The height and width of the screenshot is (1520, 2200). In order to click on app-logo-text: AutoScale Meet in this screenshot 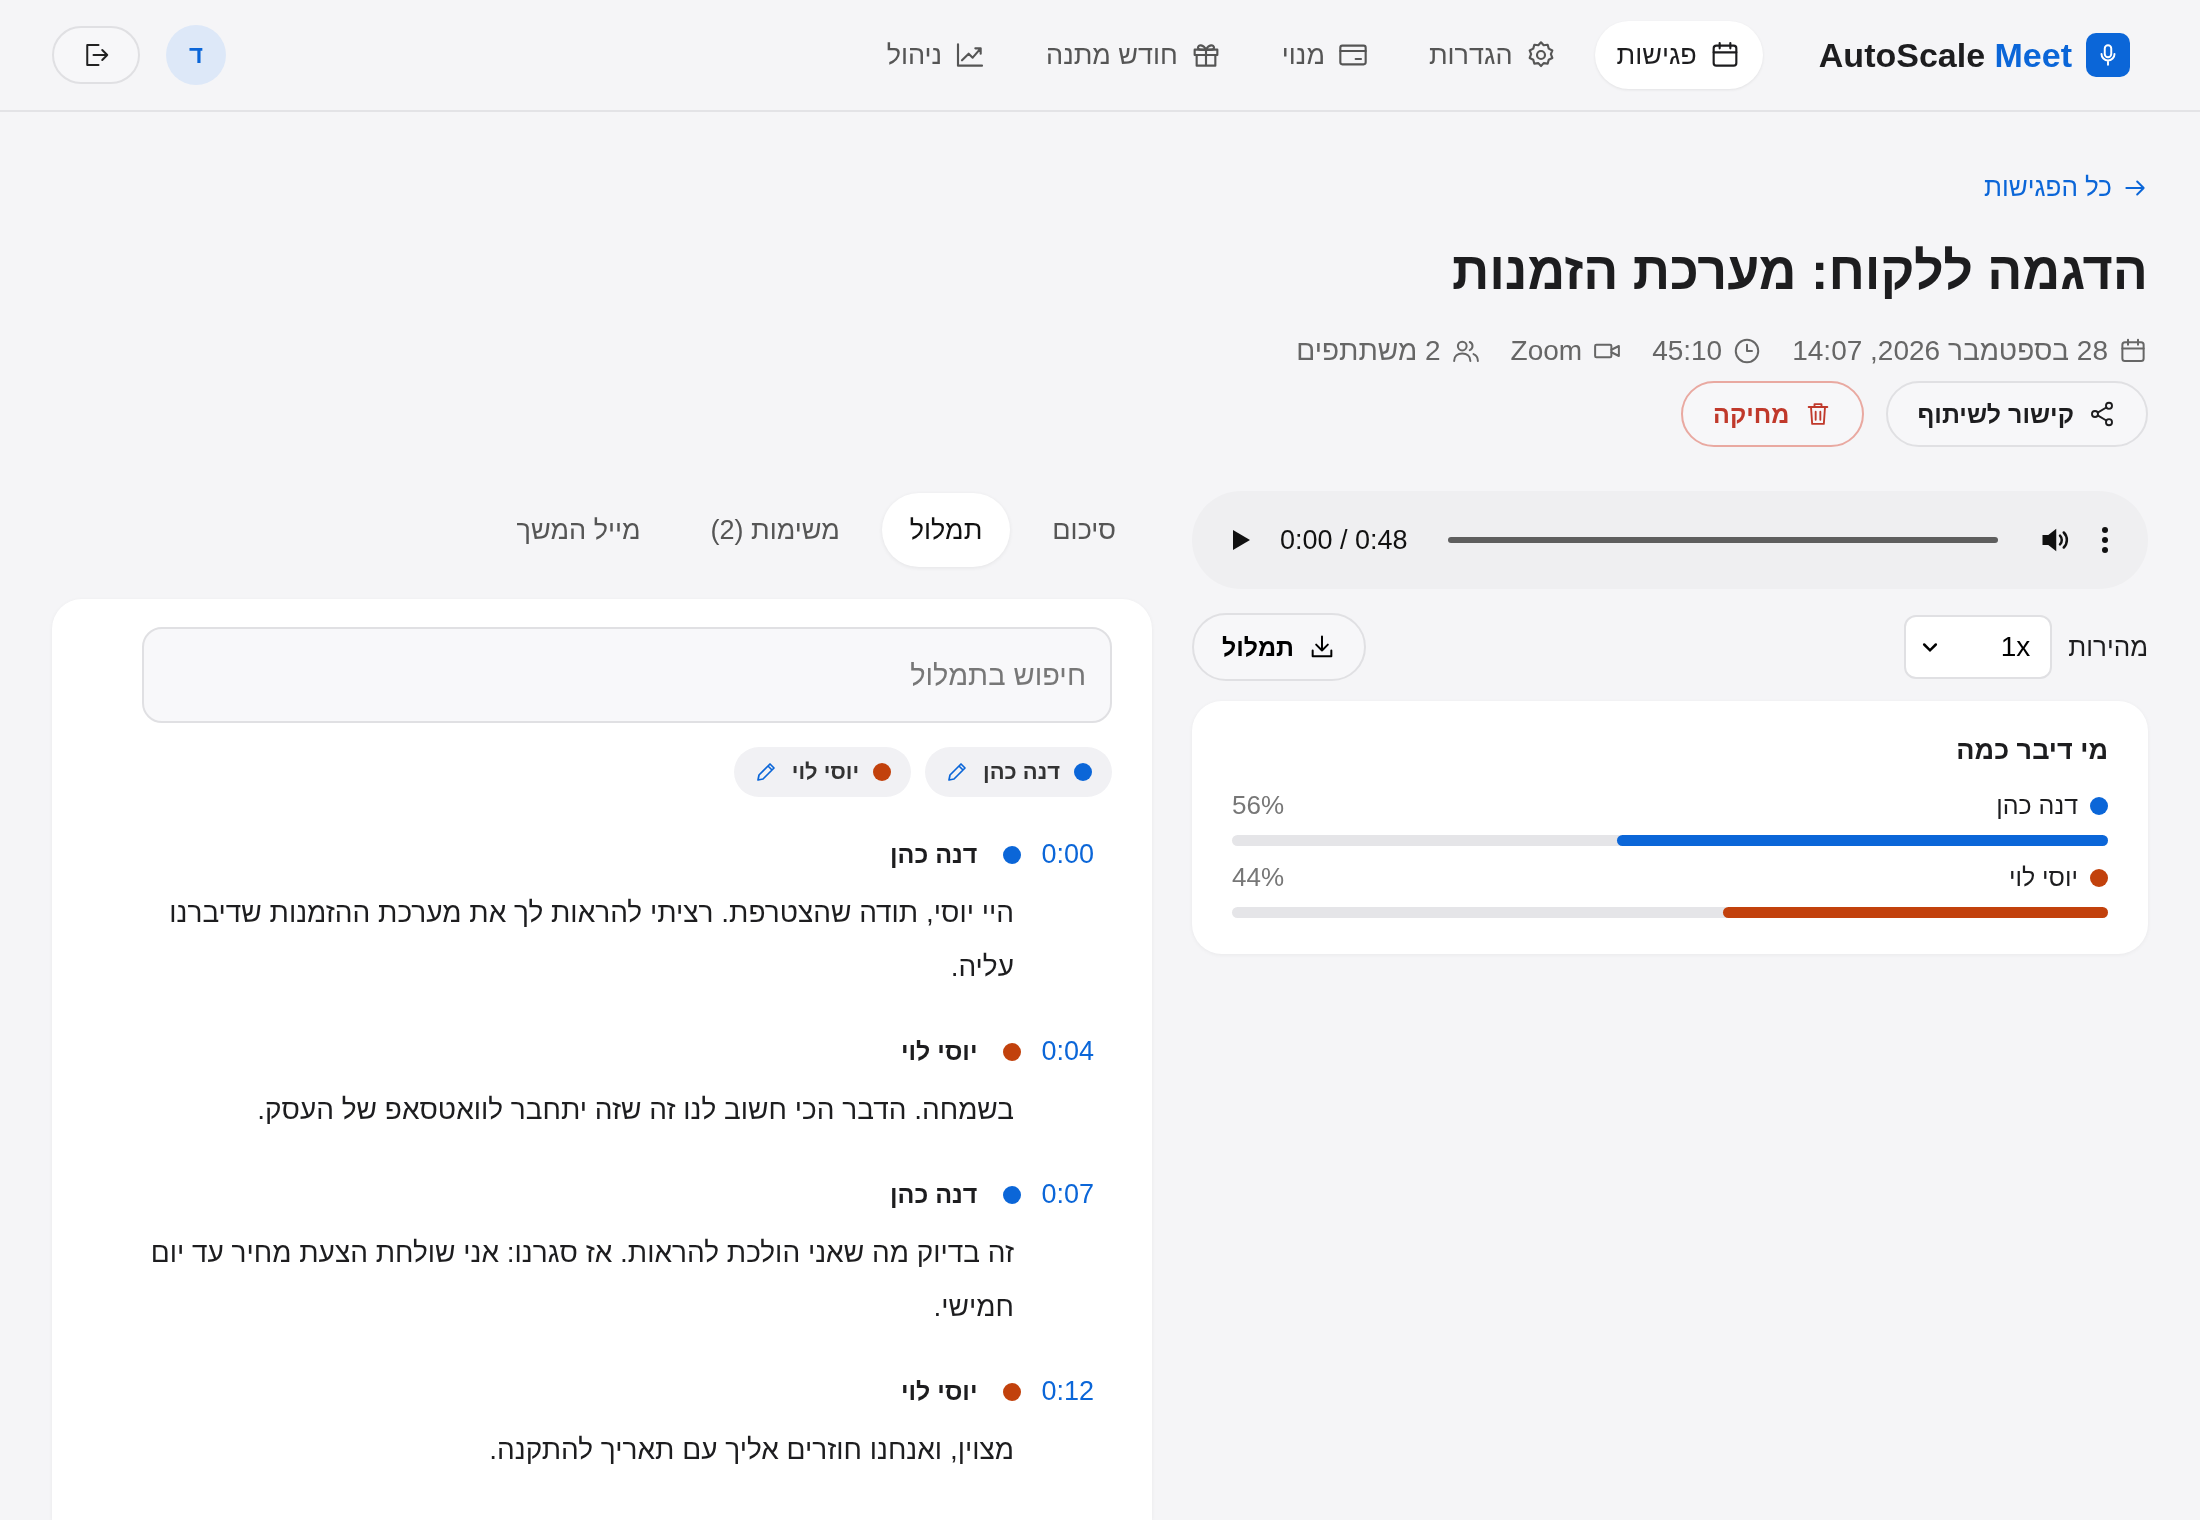, I will do `click(1945, 55)`.